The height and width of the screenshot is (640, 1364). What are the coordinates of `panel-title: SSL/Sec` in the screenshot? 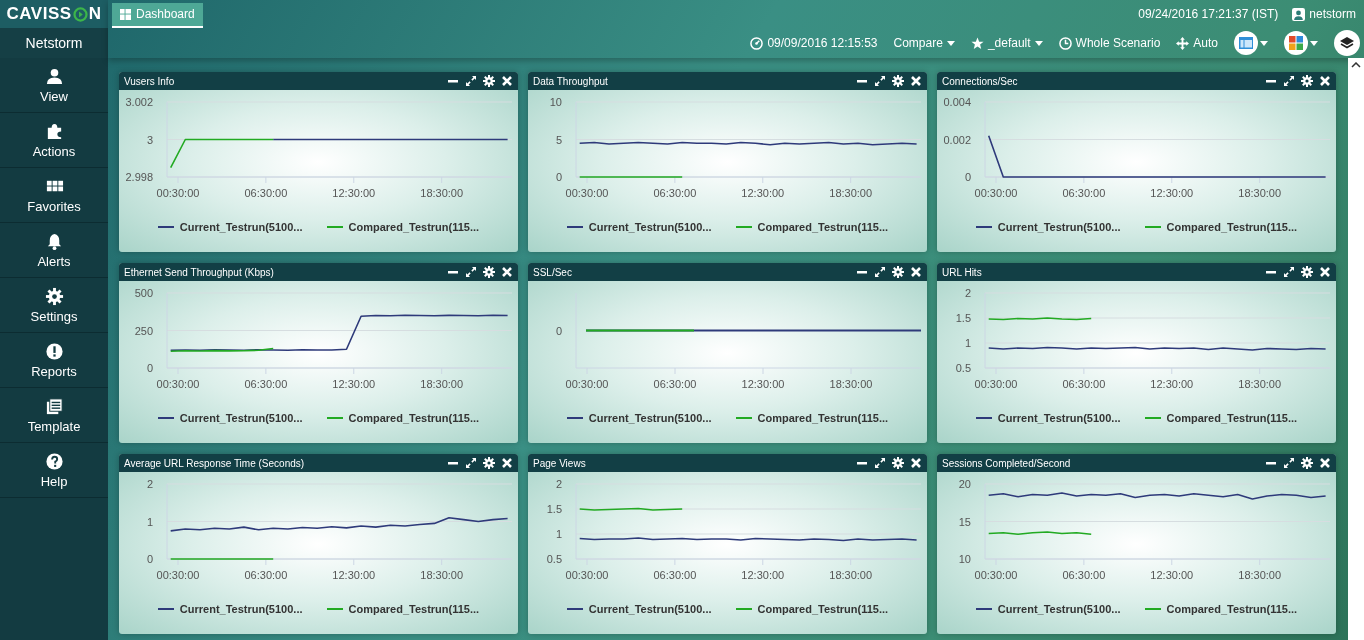 It's located at (553, 272).